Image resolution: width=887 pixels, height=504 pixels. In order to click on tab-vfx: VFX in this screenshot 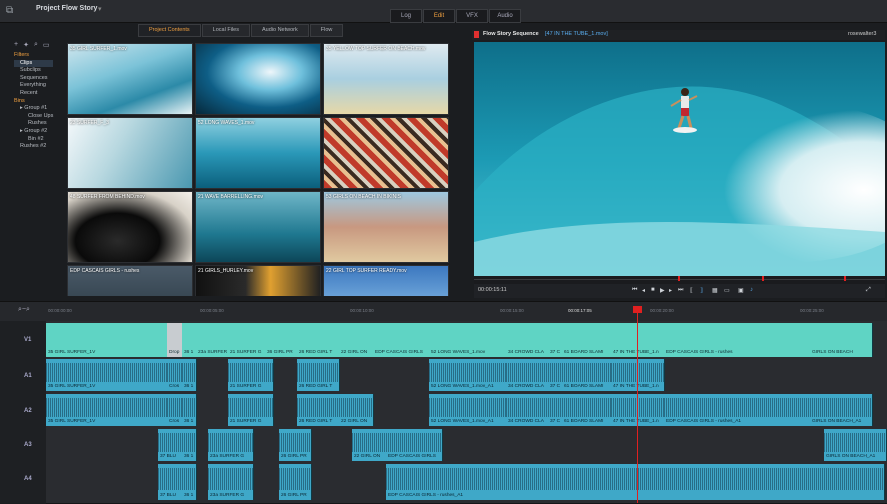, I will do `click(472, 16)`.